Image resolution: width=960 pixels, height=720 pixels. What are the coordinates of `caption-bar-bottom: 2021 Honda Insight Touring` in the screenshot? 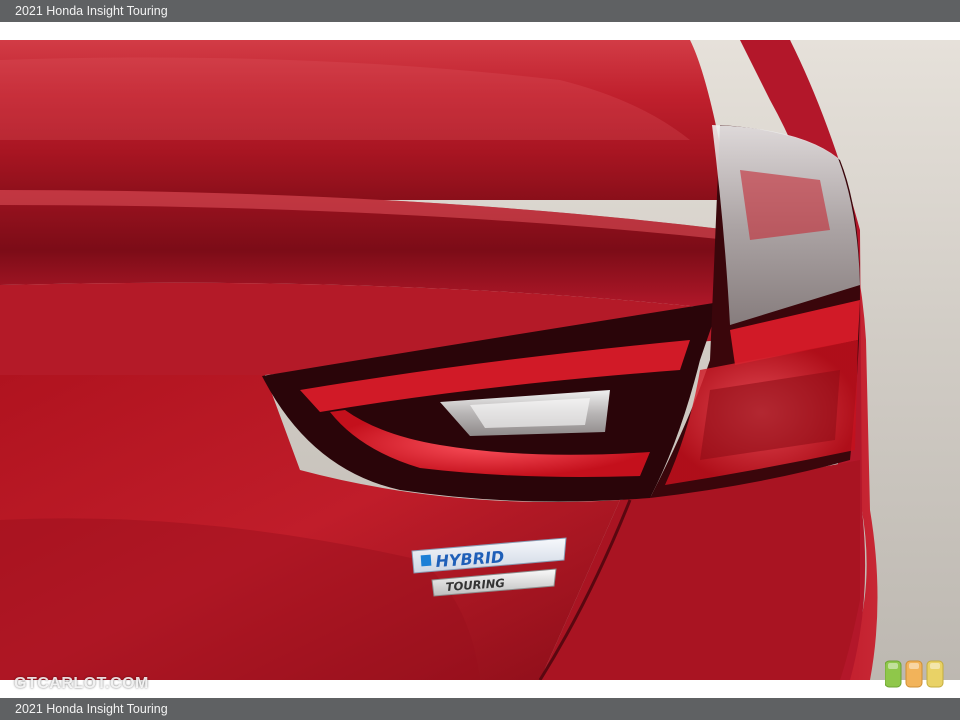 It's located at (480, 709).